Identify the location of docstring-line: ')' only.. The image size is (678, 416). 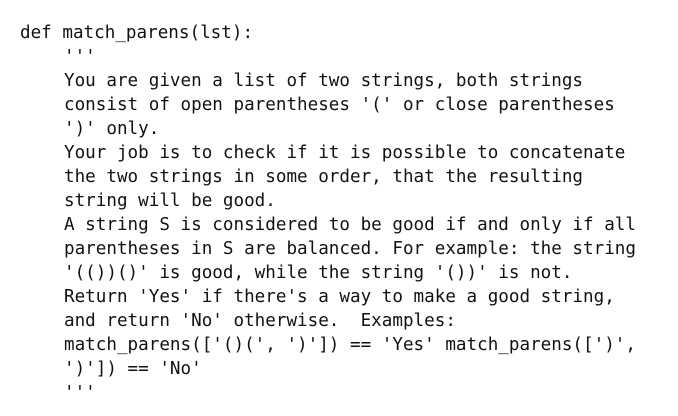
(112, 129).